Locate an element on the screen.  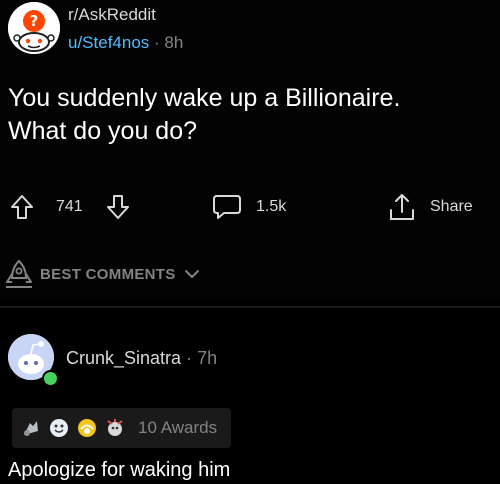
post-meta: r/AskReddit u/Stef4nos · 8h is located at coordinates (125, 29).